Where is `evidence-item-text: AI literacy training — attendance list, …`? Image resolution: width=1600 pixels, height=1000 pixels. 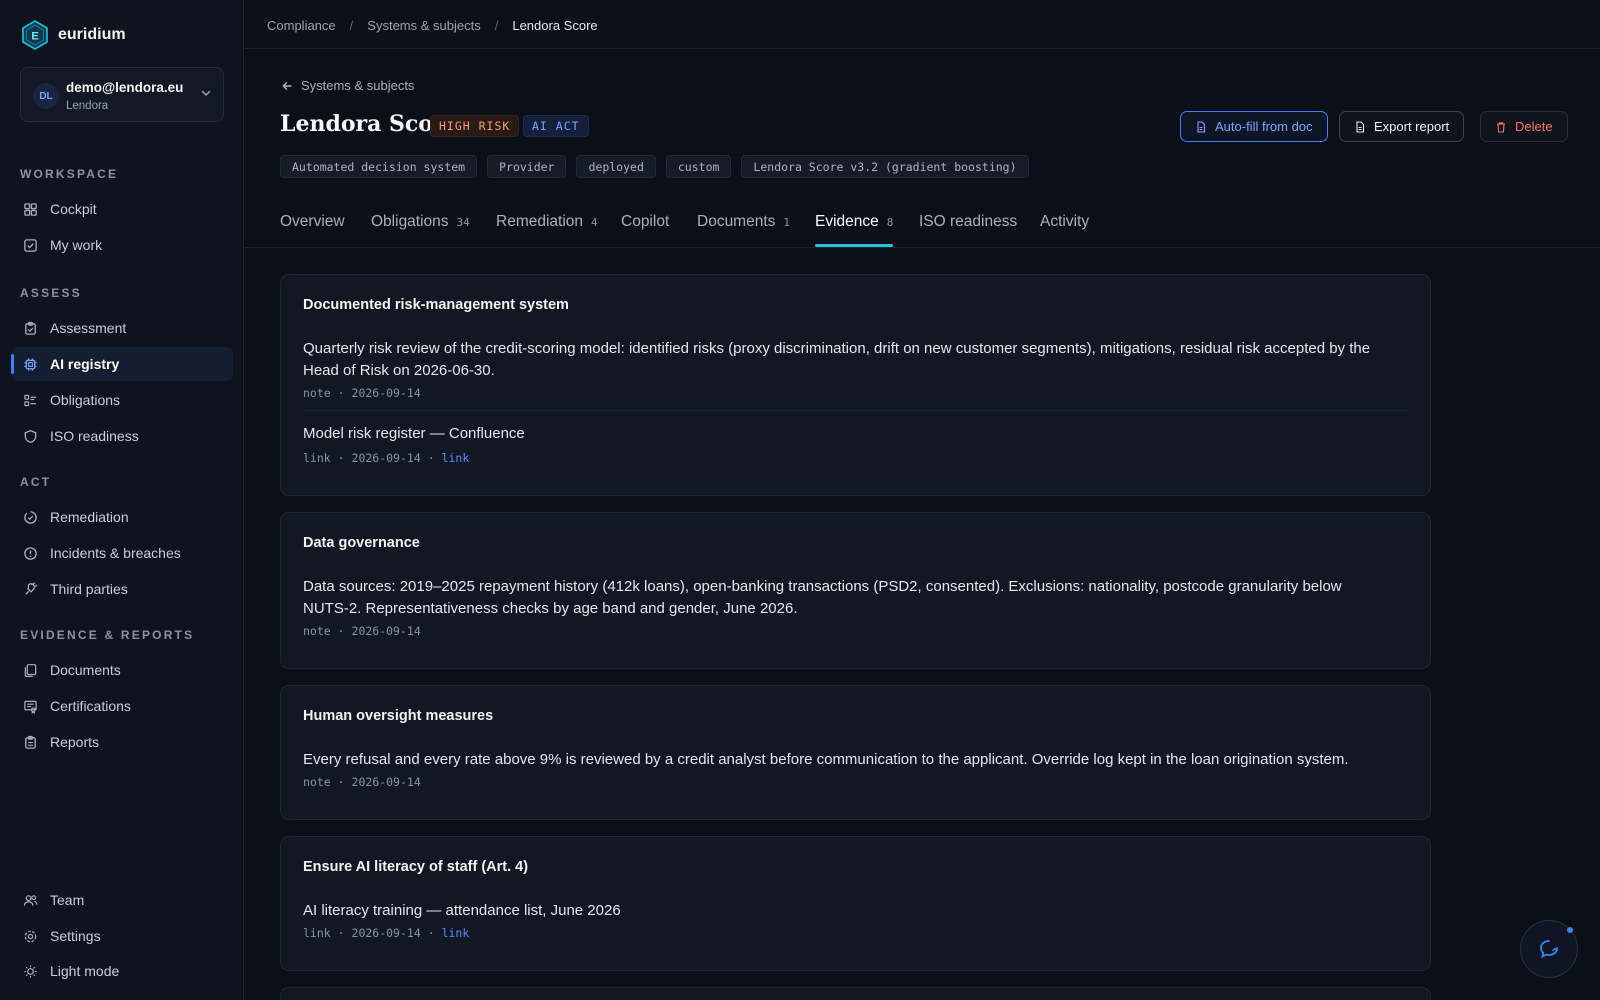 evidence-item-text: AI literacy training — attendance list, … is located at coordinates (462, 910).